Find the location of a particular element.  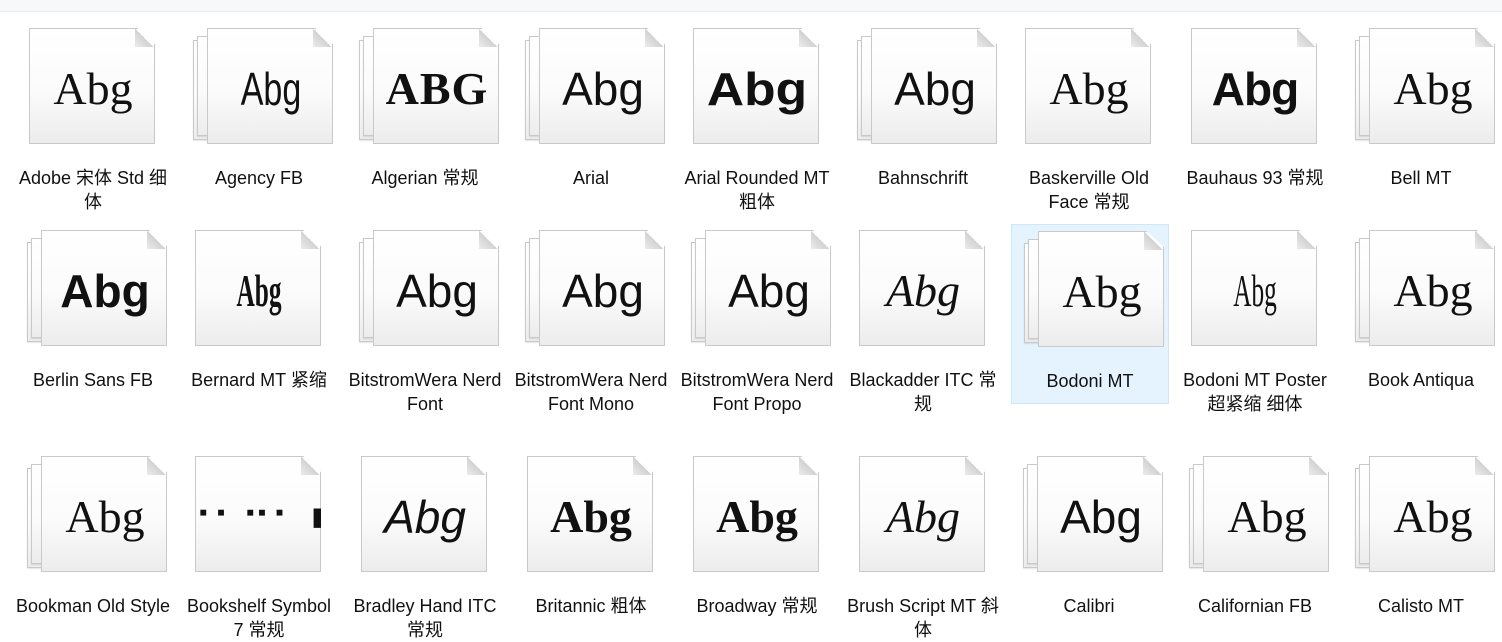

font-item: Abg Bahnschrift is located at coordinates (924, 112).